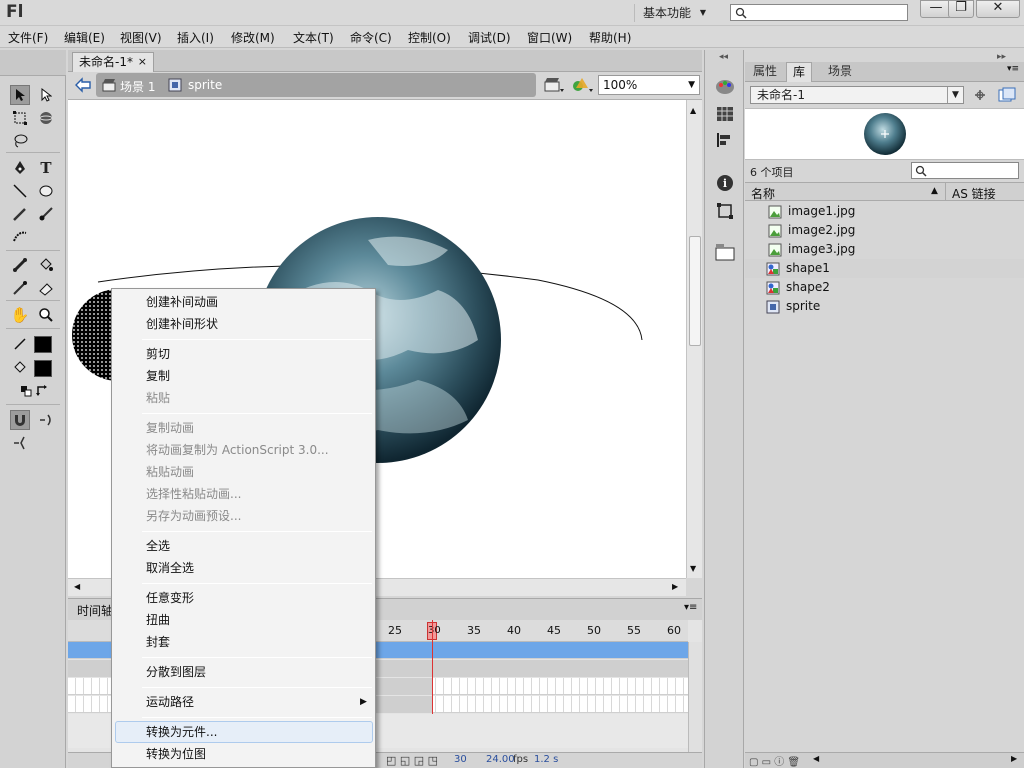  Describe the element at coordinates (857, 95) in the screenshot. I see `library-document-select: 未命名-1 ▼` at that location.